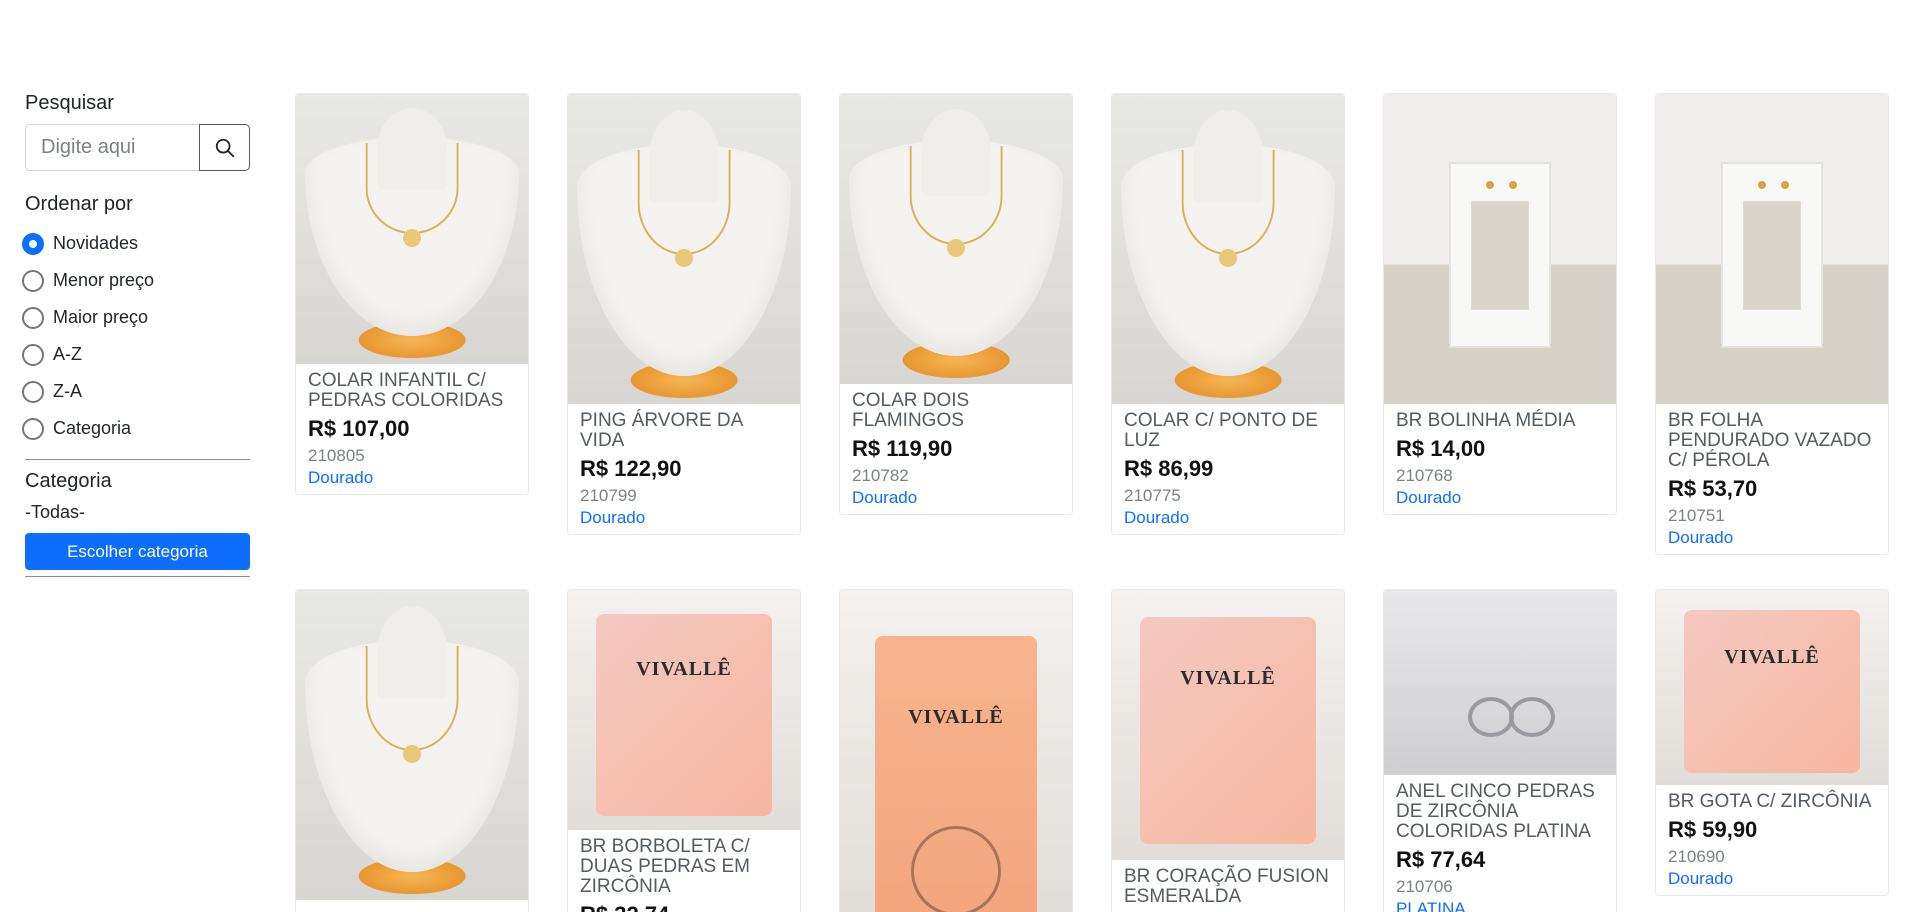 Image resolution: width=1906 pixels, height=912 pixels. I want to click on product-card, so click(412, 750).